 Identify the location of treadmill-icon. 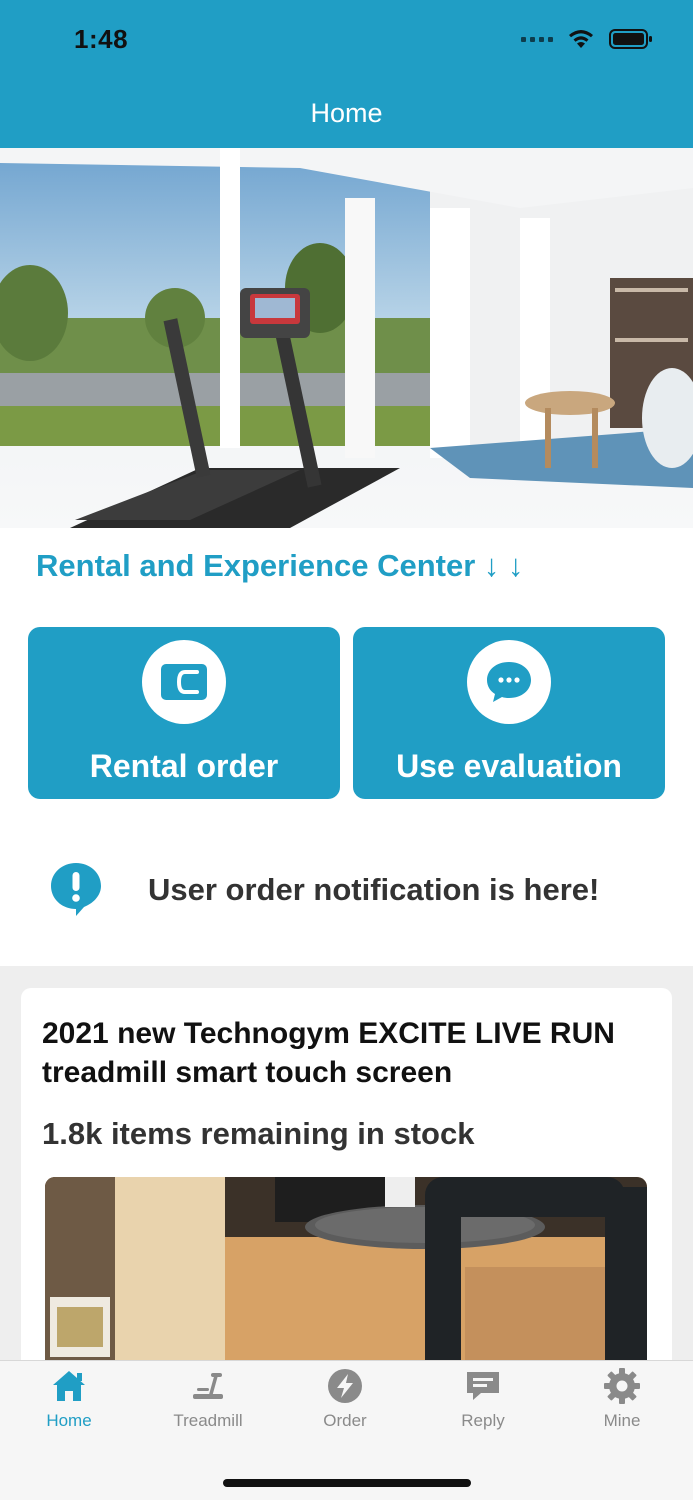
(208, 1386).